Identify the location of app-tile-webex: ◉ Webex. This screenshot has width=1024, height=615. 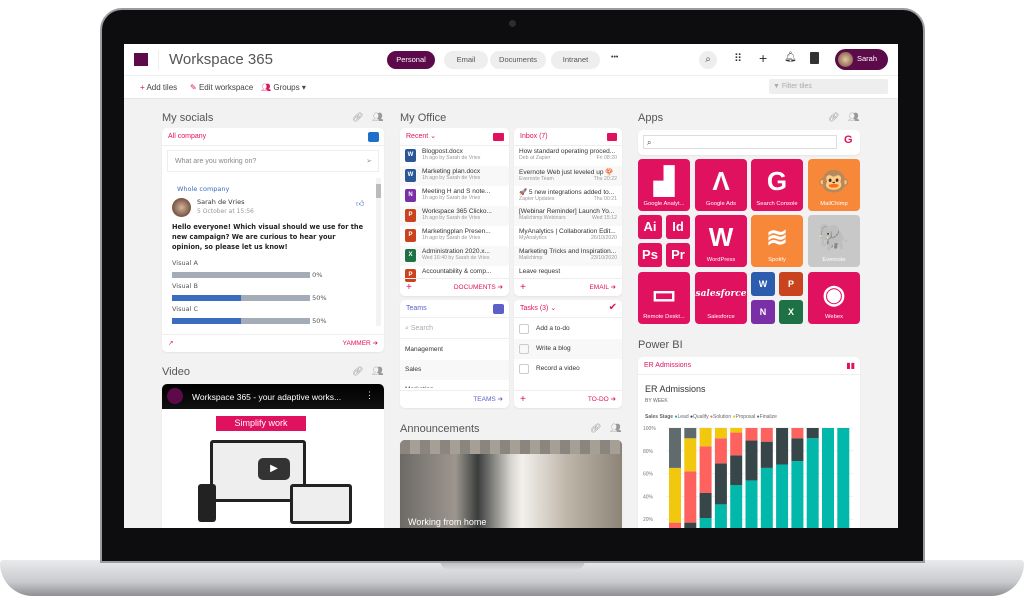
(834, 298).